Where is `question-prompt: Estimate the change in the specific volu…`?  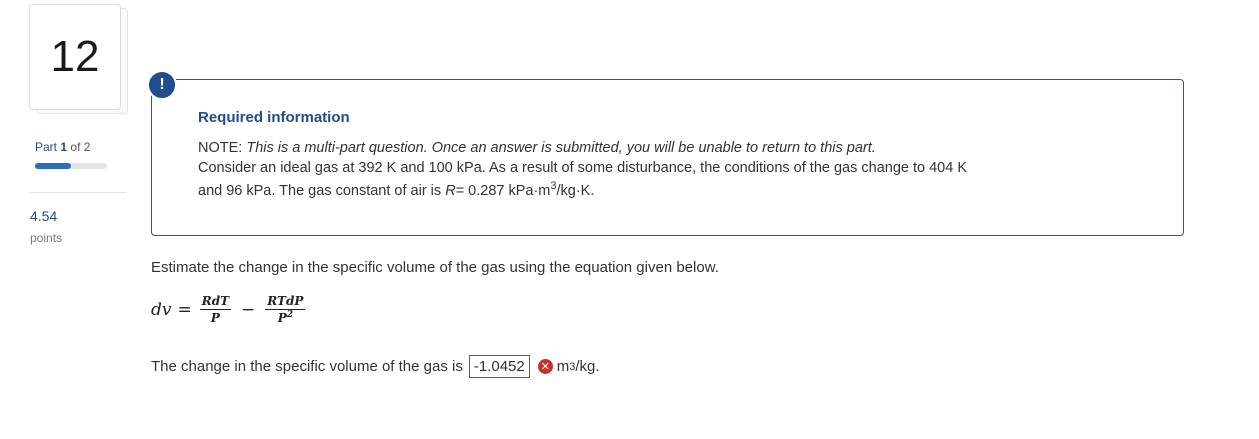 question-prompt: Estimate the change in the specific volu… is located at coordinates (435, 267).